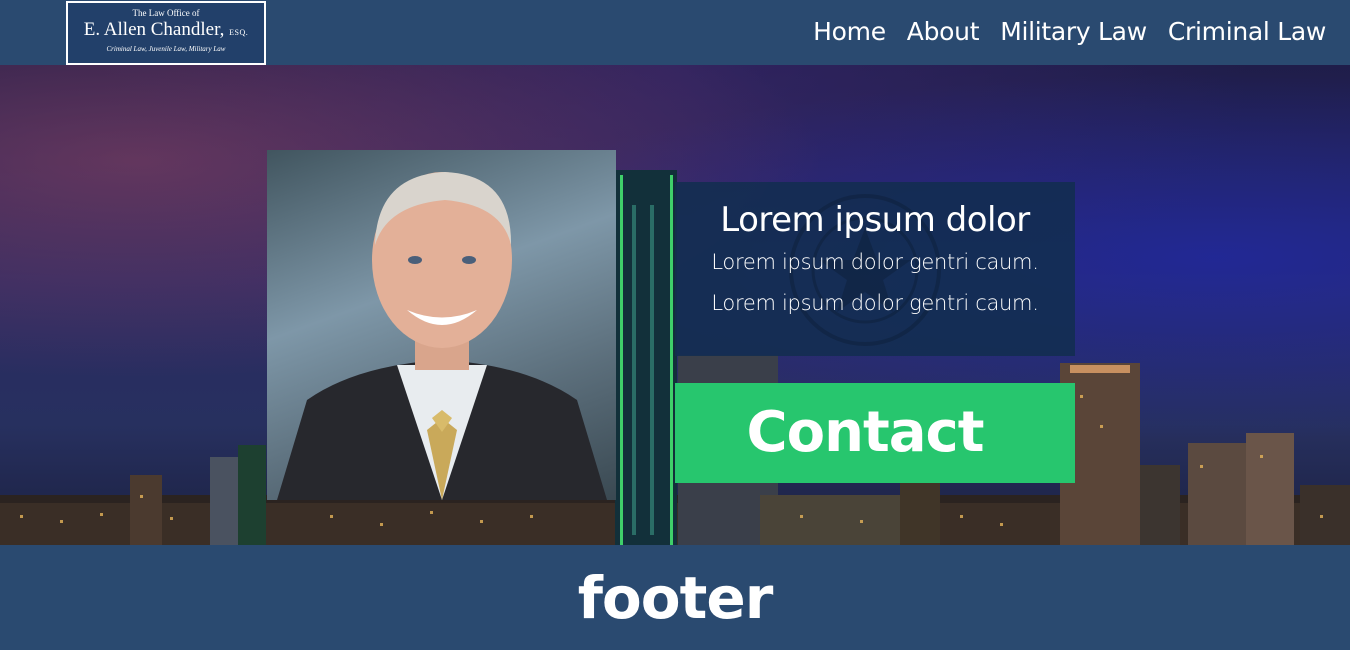 This screenshot has height=650, width=1350. I want to click on nav-military-law: Military Law, so click(1073, 32).